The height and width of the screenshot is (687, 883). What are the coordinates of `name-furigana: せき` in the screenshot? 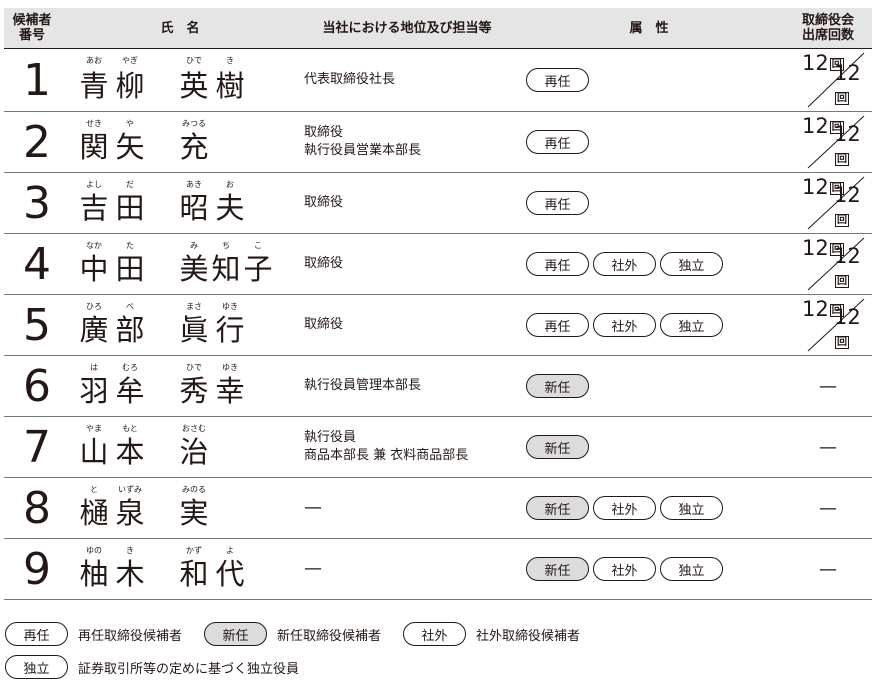 It's located at (94, 123).